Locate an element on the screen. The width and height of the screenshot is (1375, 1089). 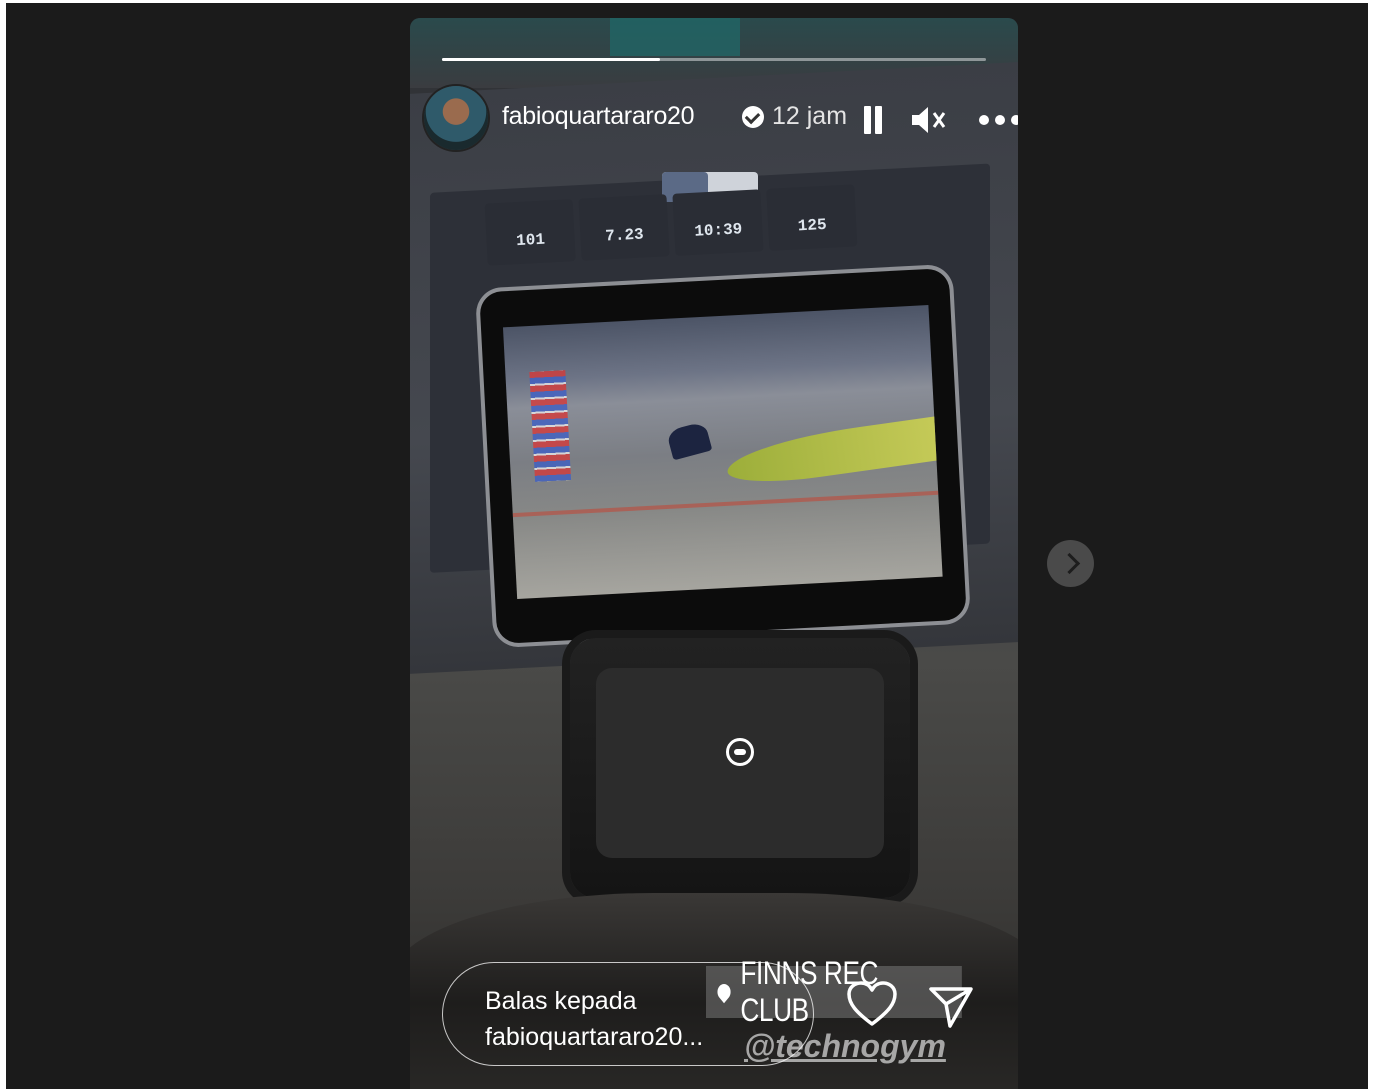
track-grass is located at coordinates (833, 452).